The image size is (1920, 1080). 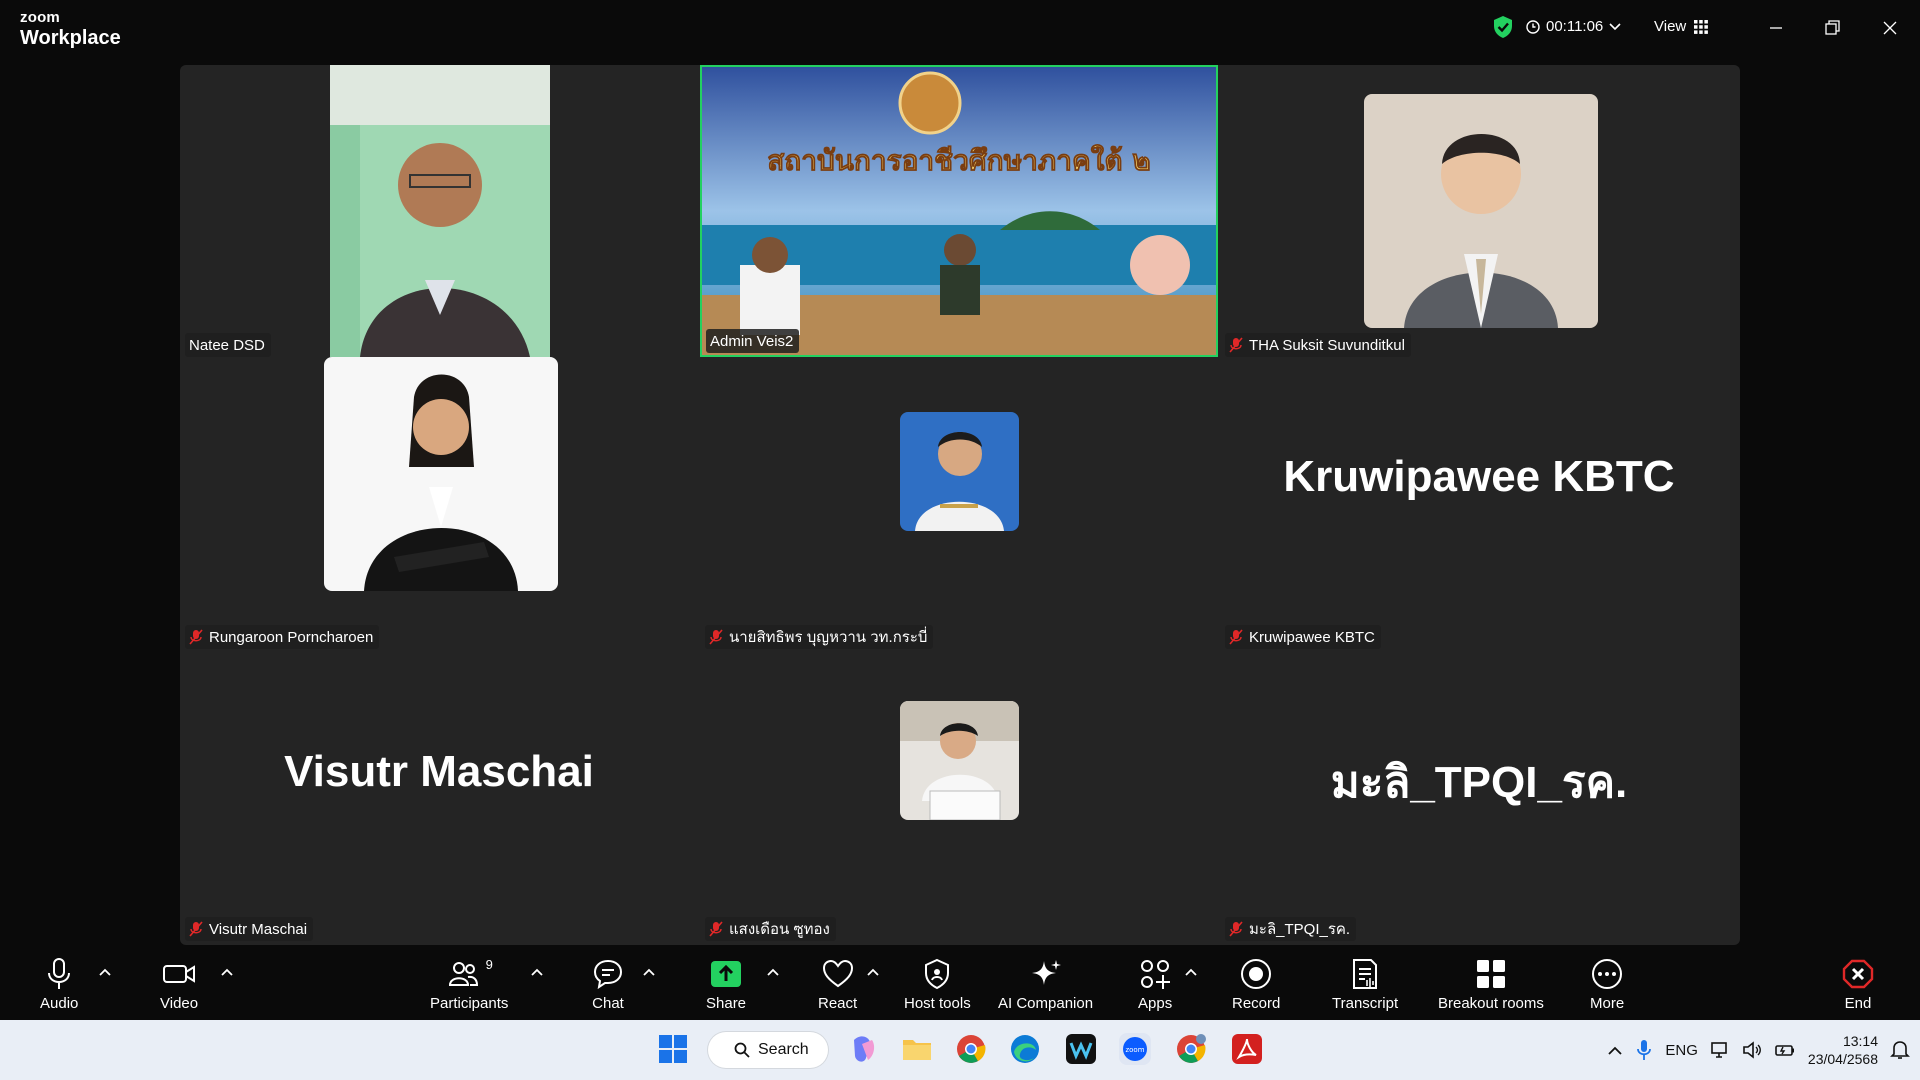 I want to click on chevron-down-icon, so click(x=1615, y=26).